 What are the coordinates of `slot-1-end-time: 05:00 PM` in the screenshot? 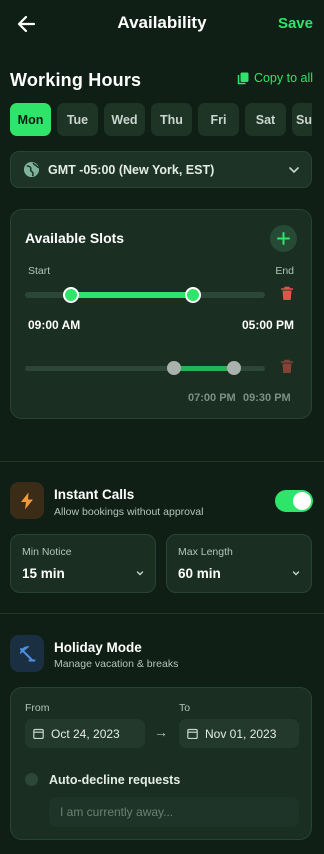 It's located at (267, 325).